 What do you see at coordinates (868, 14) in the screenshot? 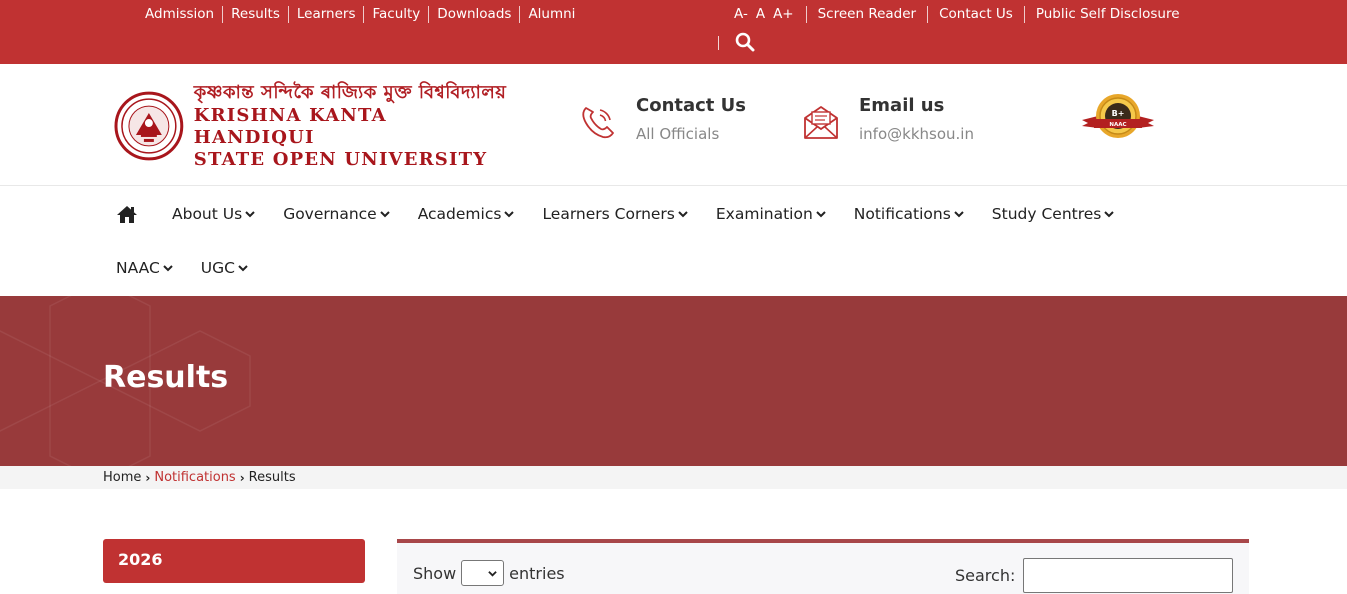
I see `top-link-screen-reader: Screen Reader` at bounding box center [868, 14].